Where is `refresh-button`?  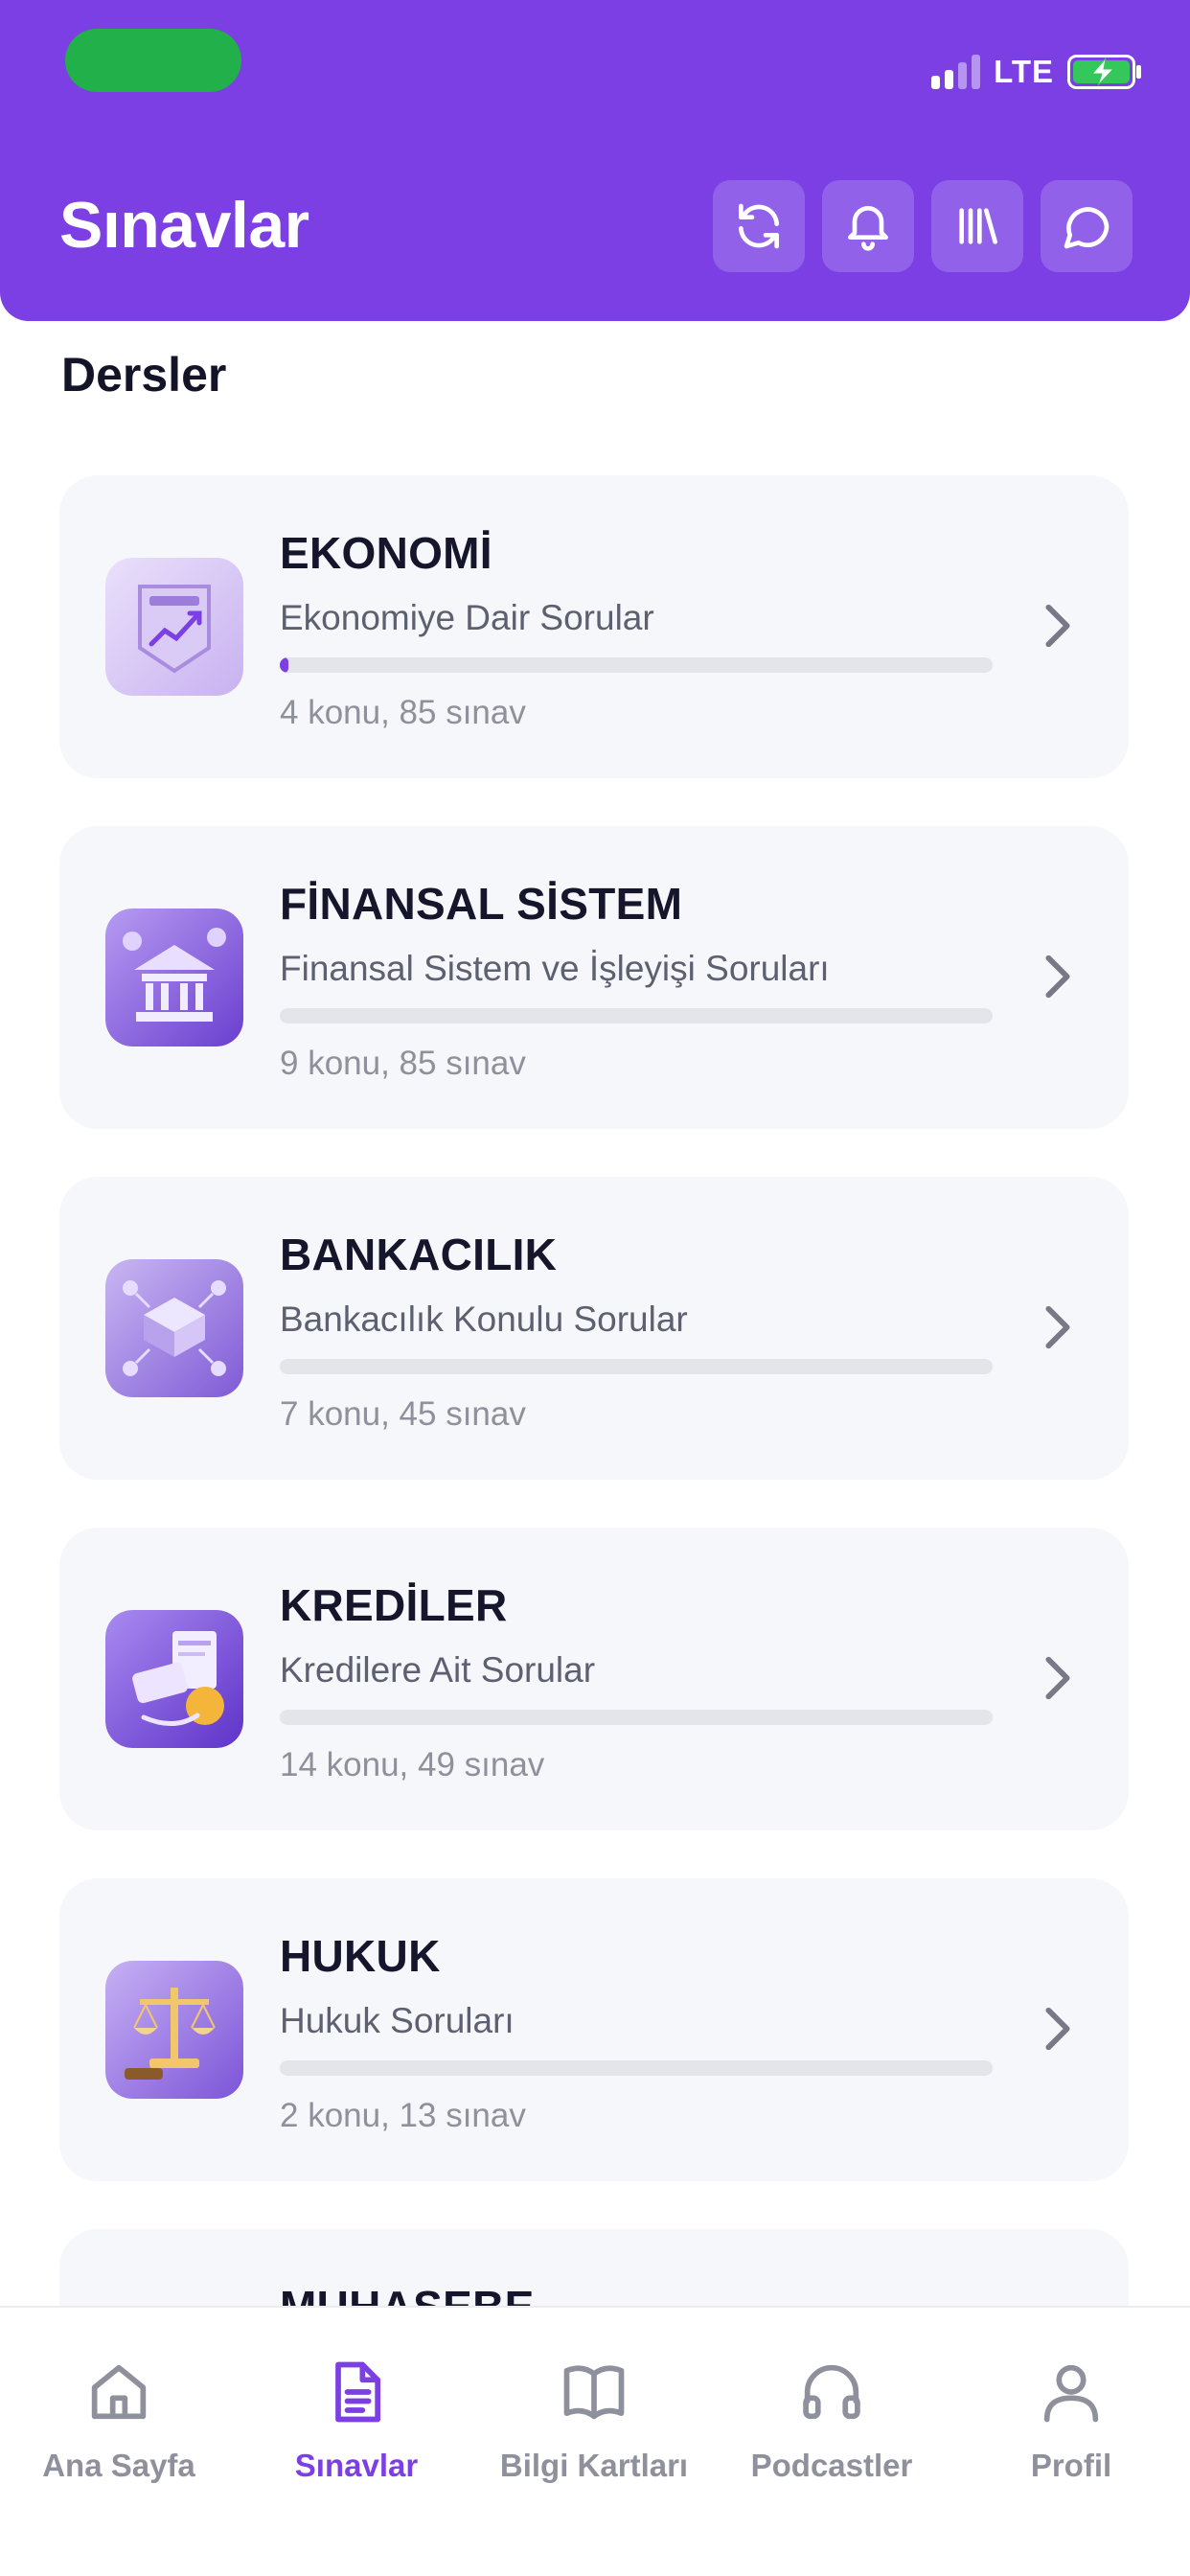 refresh-button is located at coordinates (759, 226).